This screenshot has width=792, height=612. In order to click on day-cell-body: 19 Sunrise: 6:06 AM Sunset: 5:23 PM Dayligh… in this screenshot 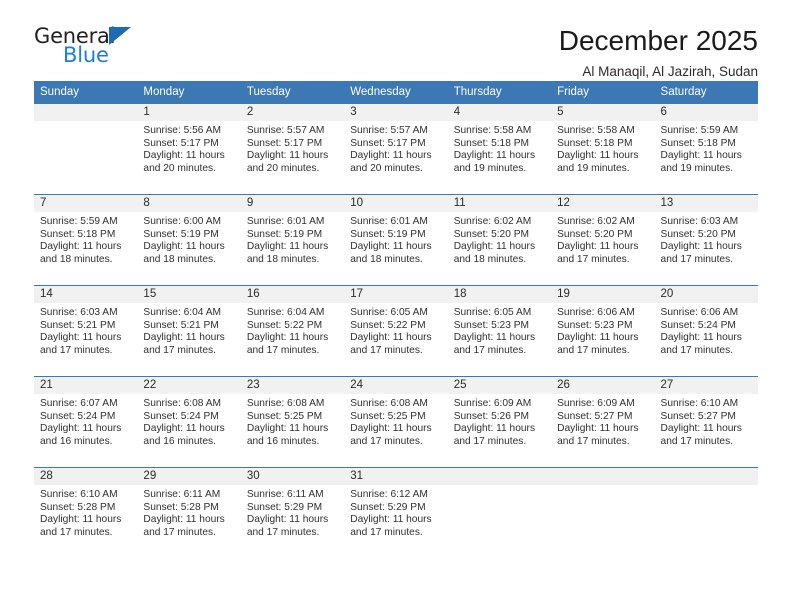, I will do `click(603, 331)`.